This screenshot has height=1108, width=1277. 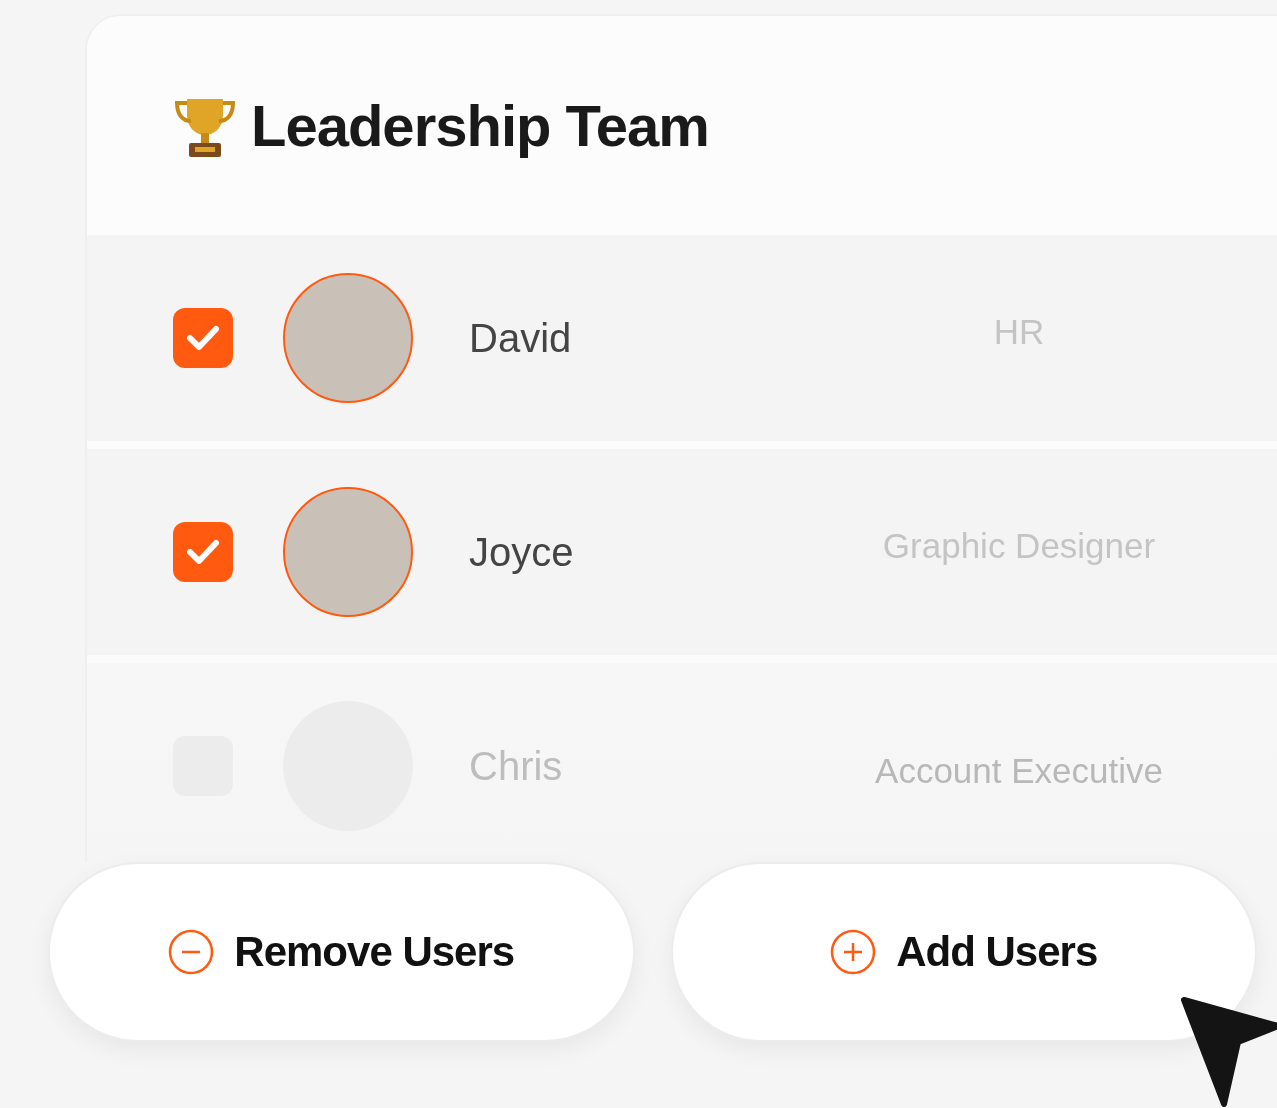 I want to click on member-name: Chris, so click(x=516, y=766).